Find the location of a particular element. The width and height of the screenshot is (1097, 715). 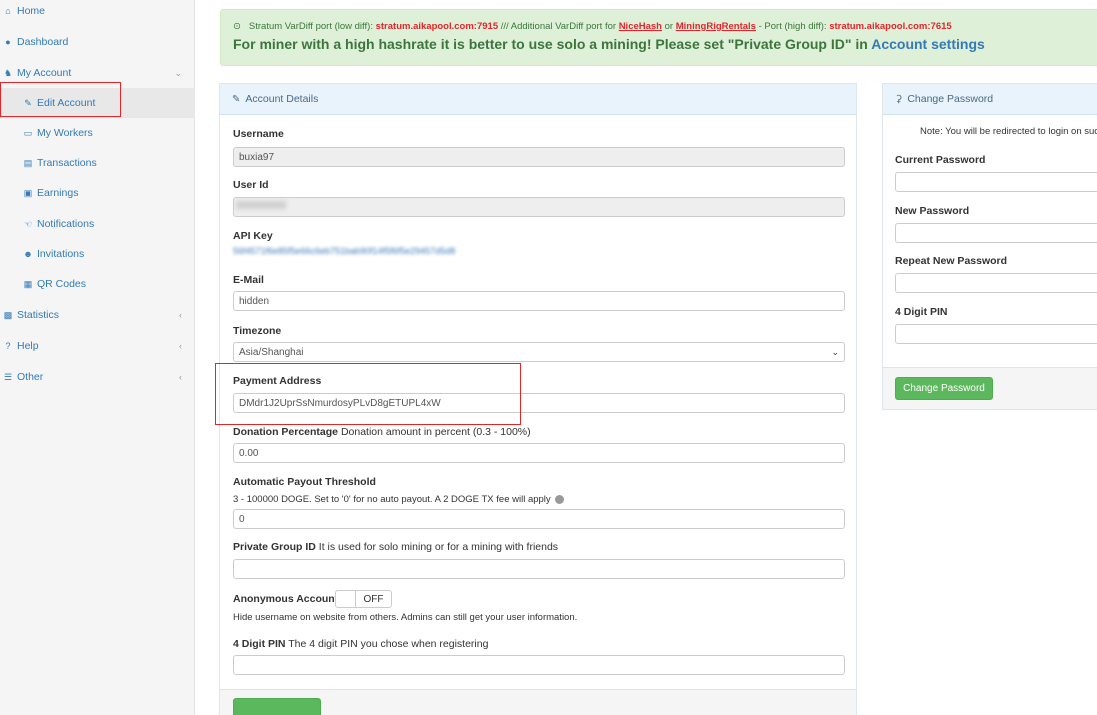

panel-heading: ⚳ Change Password is located at coordinates (990, 99).